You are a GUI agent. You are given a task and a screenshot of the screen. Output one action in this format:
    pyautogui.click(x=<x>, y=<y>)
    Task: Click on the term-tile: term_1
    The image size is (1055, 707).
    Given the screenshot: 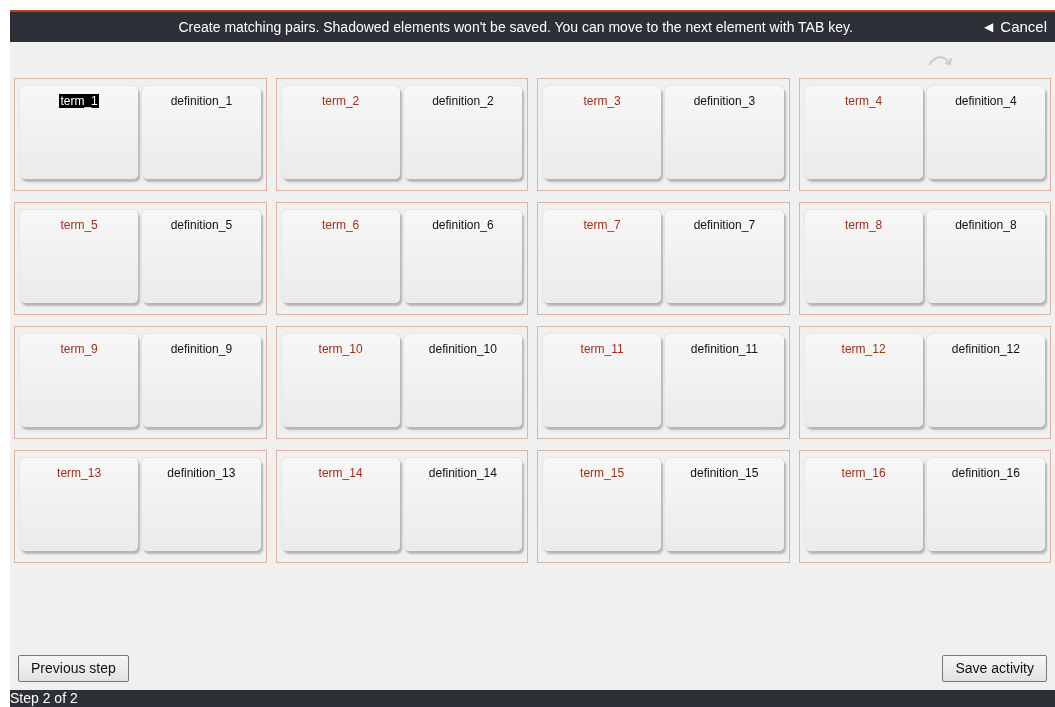 What is the action you would take?
    pyautogui.click(x=79, y=132)
    